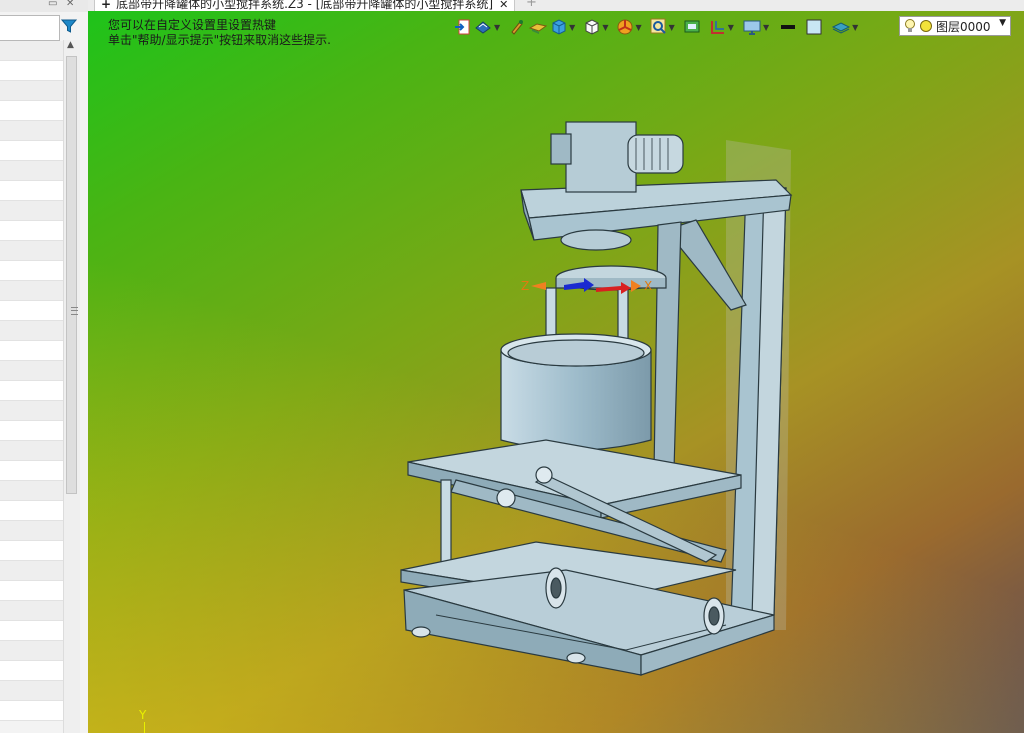  I want to click on hint-line-2: 单击"帮助/显示提示"按钮来取消这些提示., so click(219, 40).